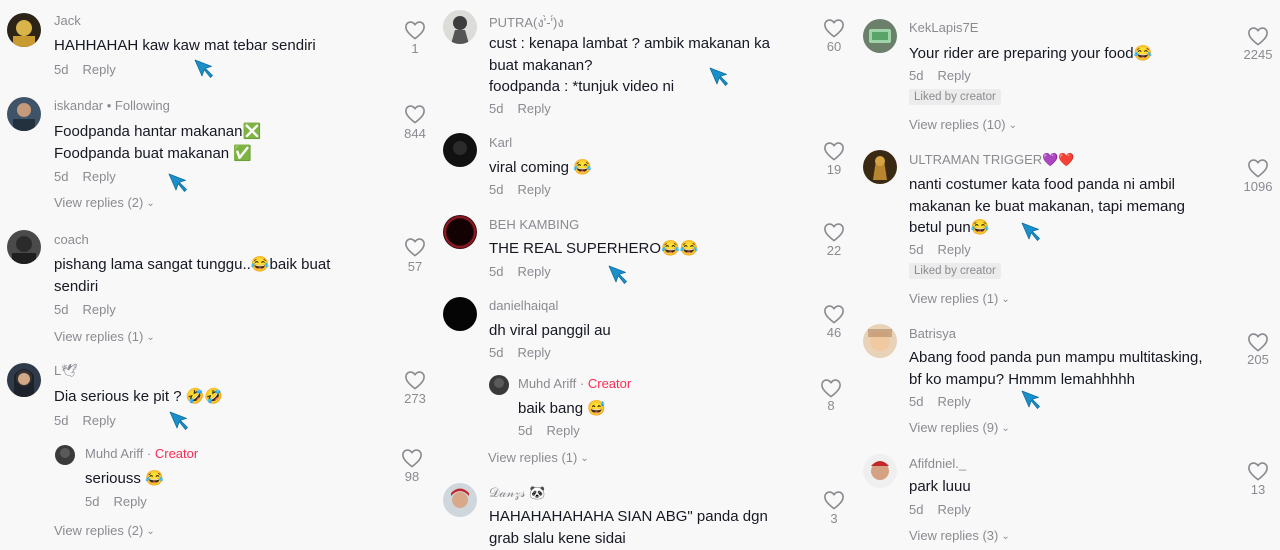  What do you see at coordinates (517, 493) in the screenshot?
I see `comment-username: 𝒟𝒶𝓃𝓏𝓈 🐼` at bounding box center [517, 493].